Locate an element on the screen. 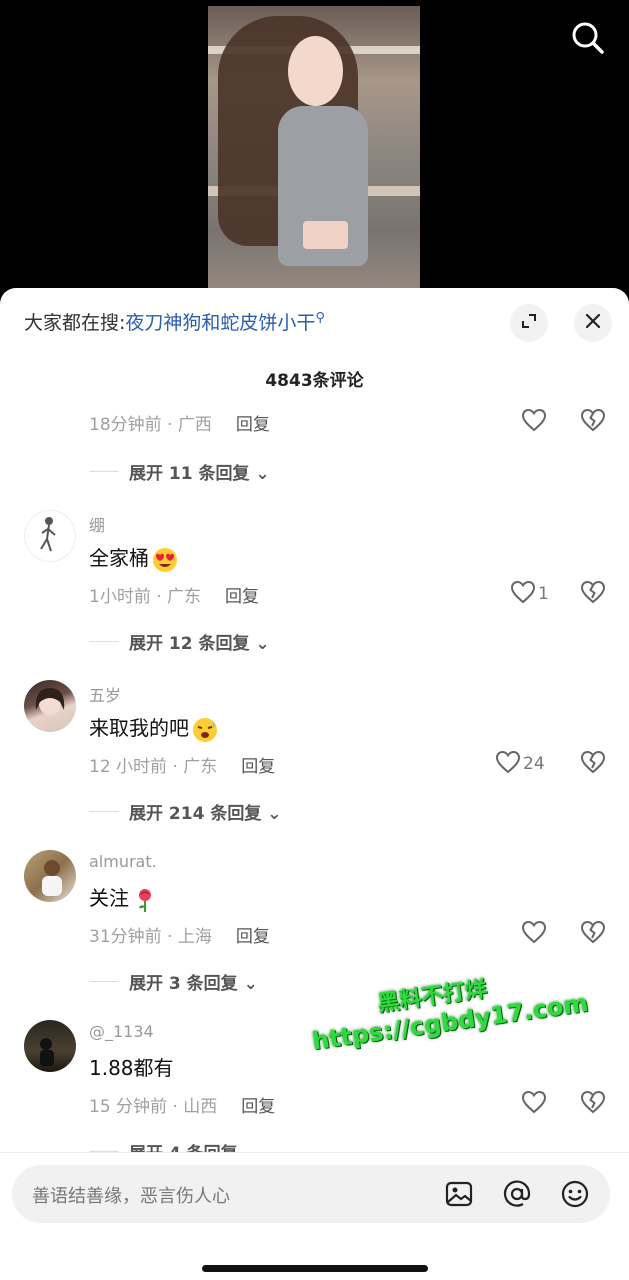  expand-replies-label: 展开 12 条回复 is located at coordinates (189, 644).